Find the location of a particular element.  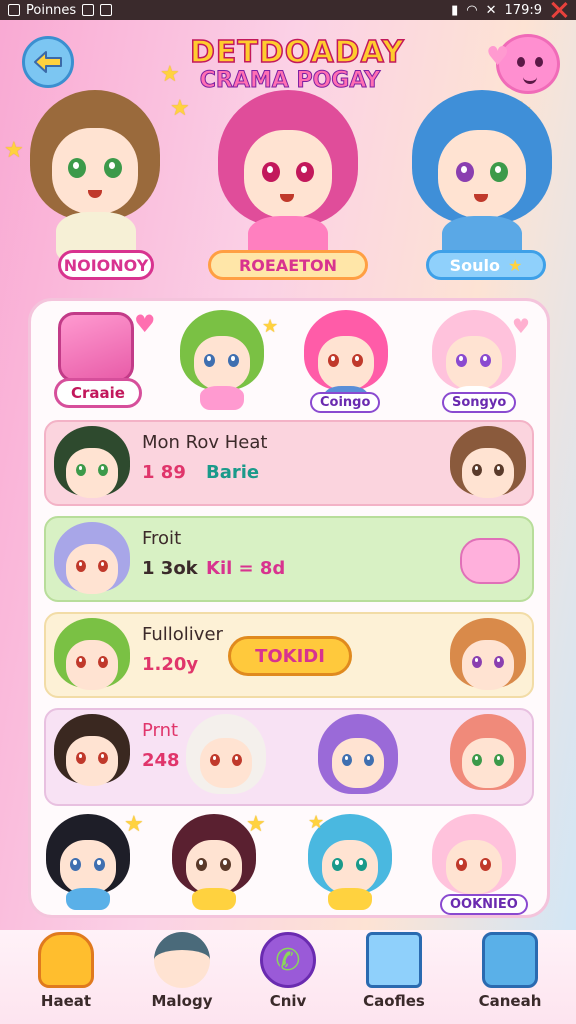

row-2-badge: Kil = 8d is located at coordinates (246, 568).